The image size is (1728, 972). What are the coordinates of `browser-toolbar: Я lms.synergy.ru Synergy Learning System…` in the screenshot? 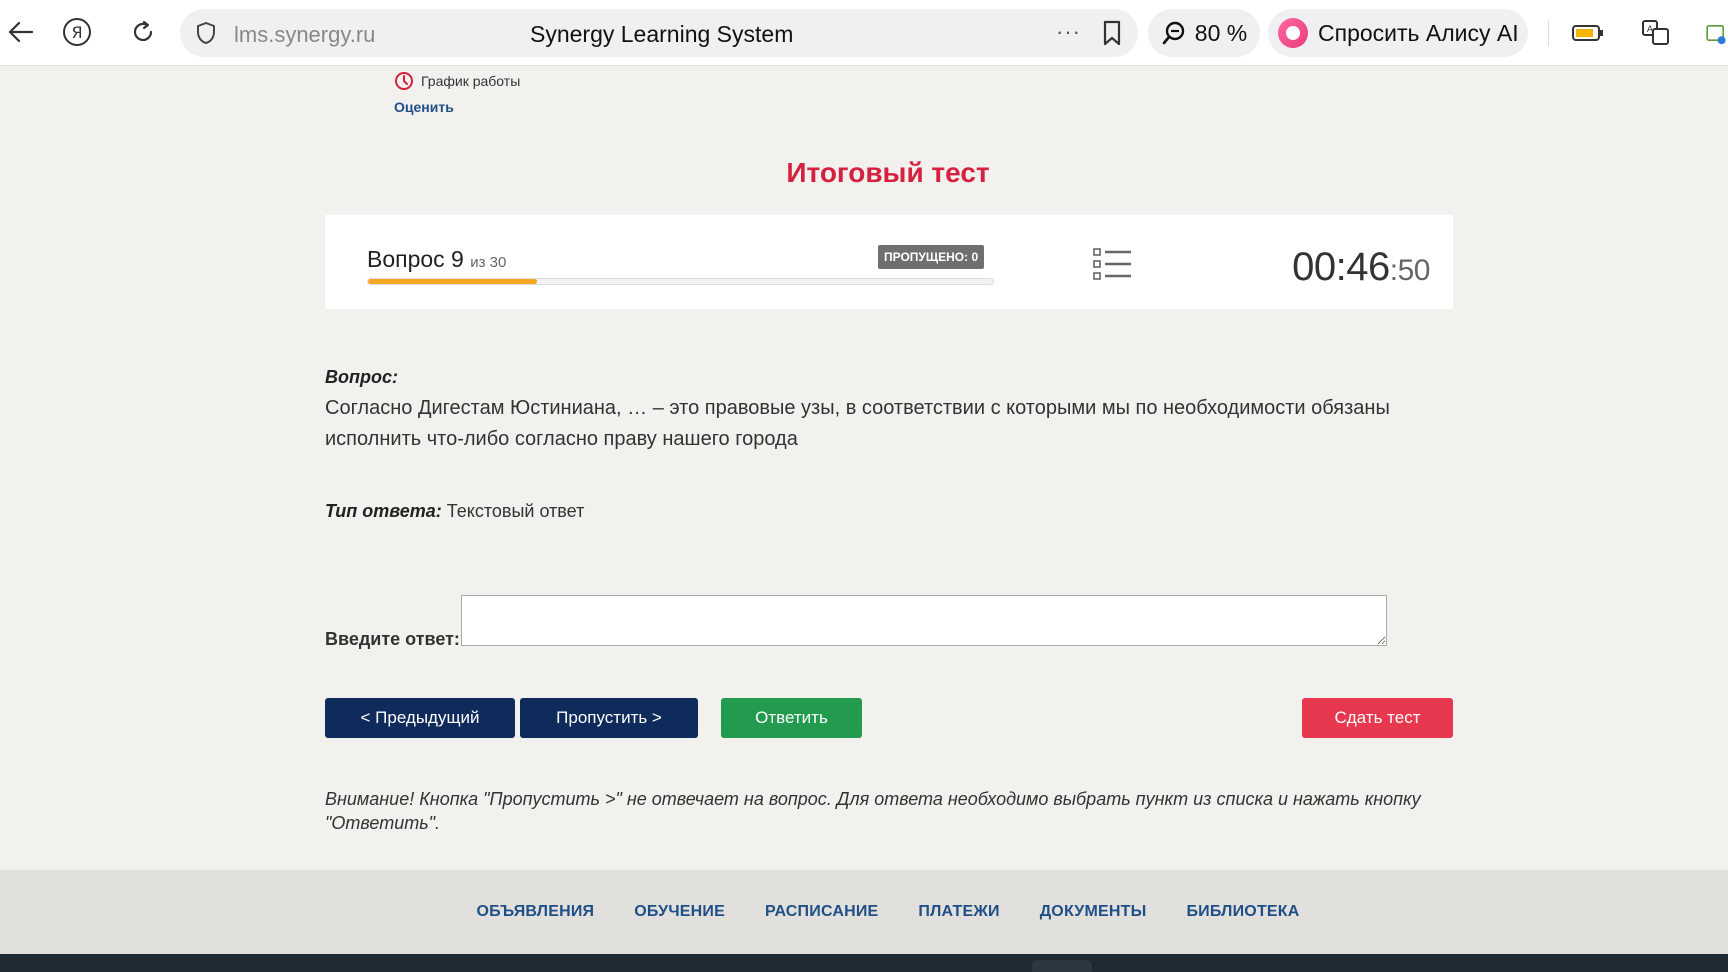 It's located at (864, 33).